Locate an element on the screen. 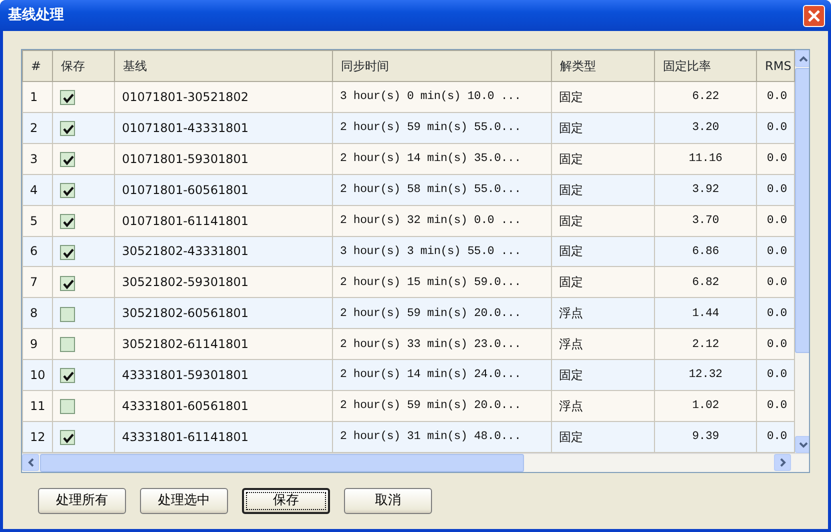 Image resolution: width=831 pixels, height=532 pixels. ratio-cell: 6.22 is located at coordinates (705, 97).